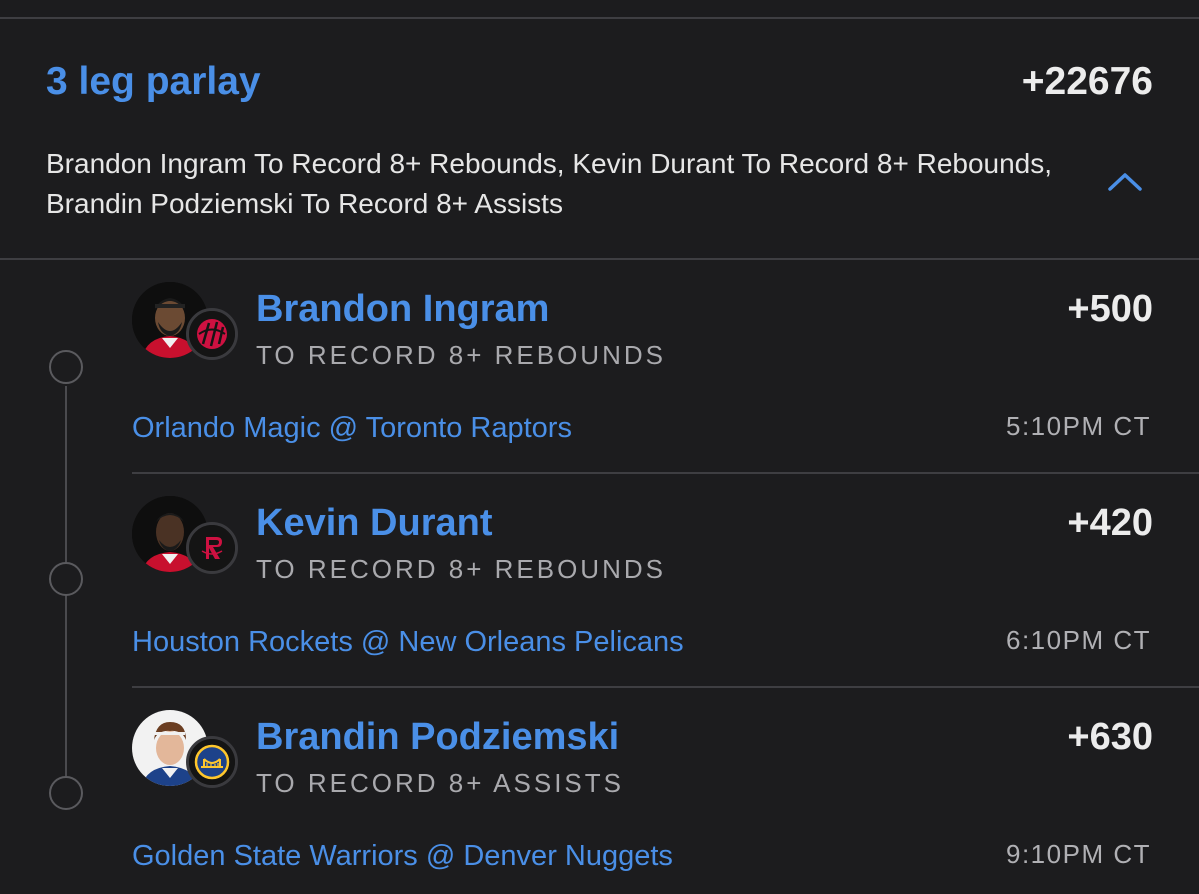 The height and width of the screenshot is (894, 1199). Describe the element at coordinates (212, 762) in the screenshot. I see `warriors-logo-icon` at that location.